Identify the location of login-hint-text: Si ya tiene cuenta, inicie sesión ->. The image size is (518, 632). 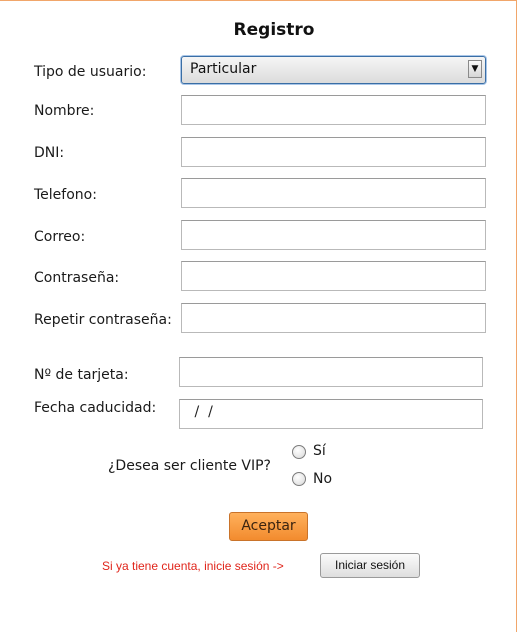
(193, 566).